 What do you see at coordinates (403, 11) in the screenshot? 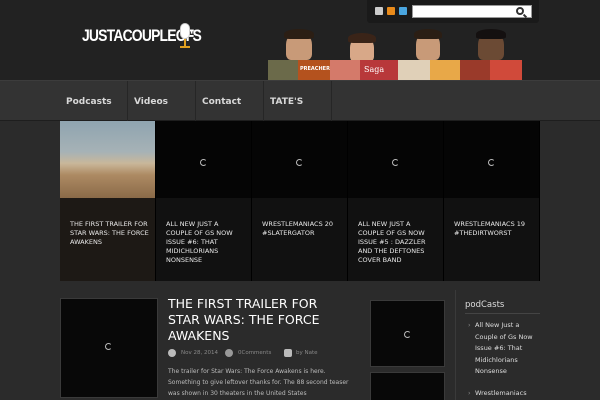
I see `twitter-icon` at bounding box center [403, 11].